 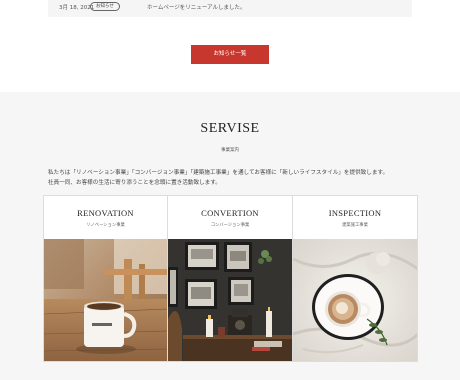 What do you see at coordinates (105, 225) in the screenshot?
I see `card-subtitle: リノベーション事業` at bounding box center [105, 225].